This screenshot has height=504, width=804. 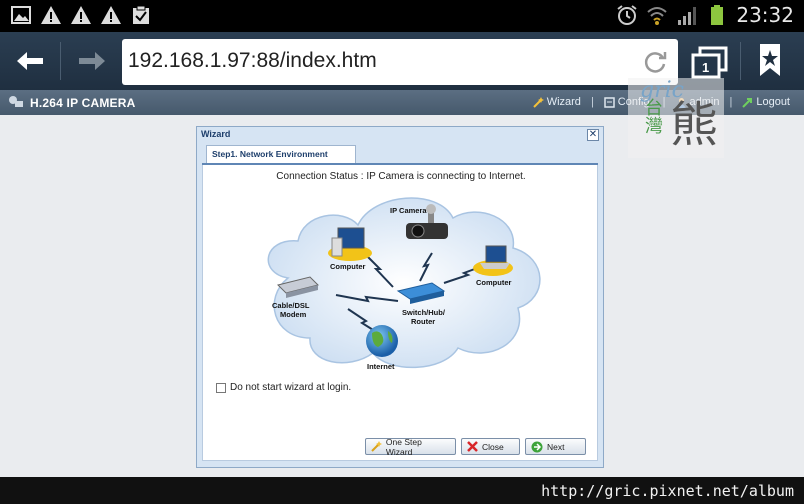 I want to click on label-modem-line1: Cable/DSL, so click(x=291, y=305).